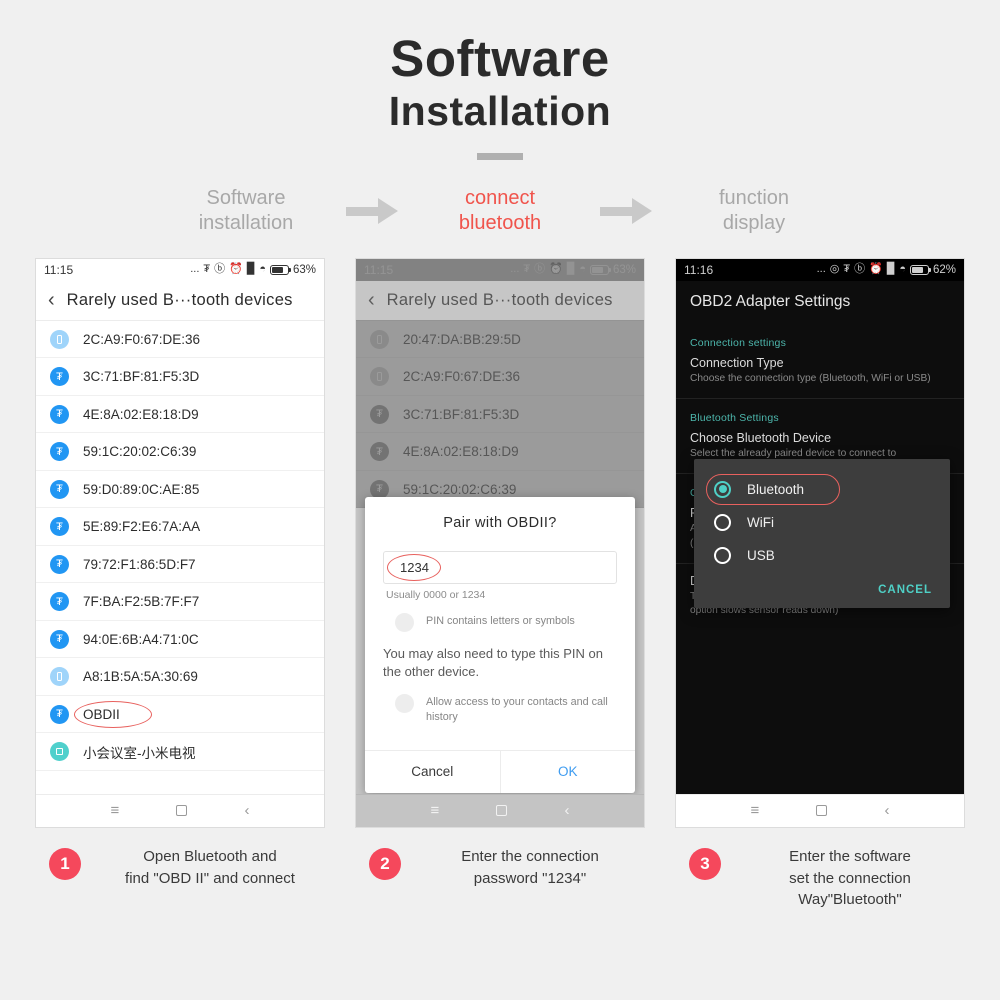  I want to click on device-list-item: A8:1B:5A:5A:30:69, so click(180, 677).